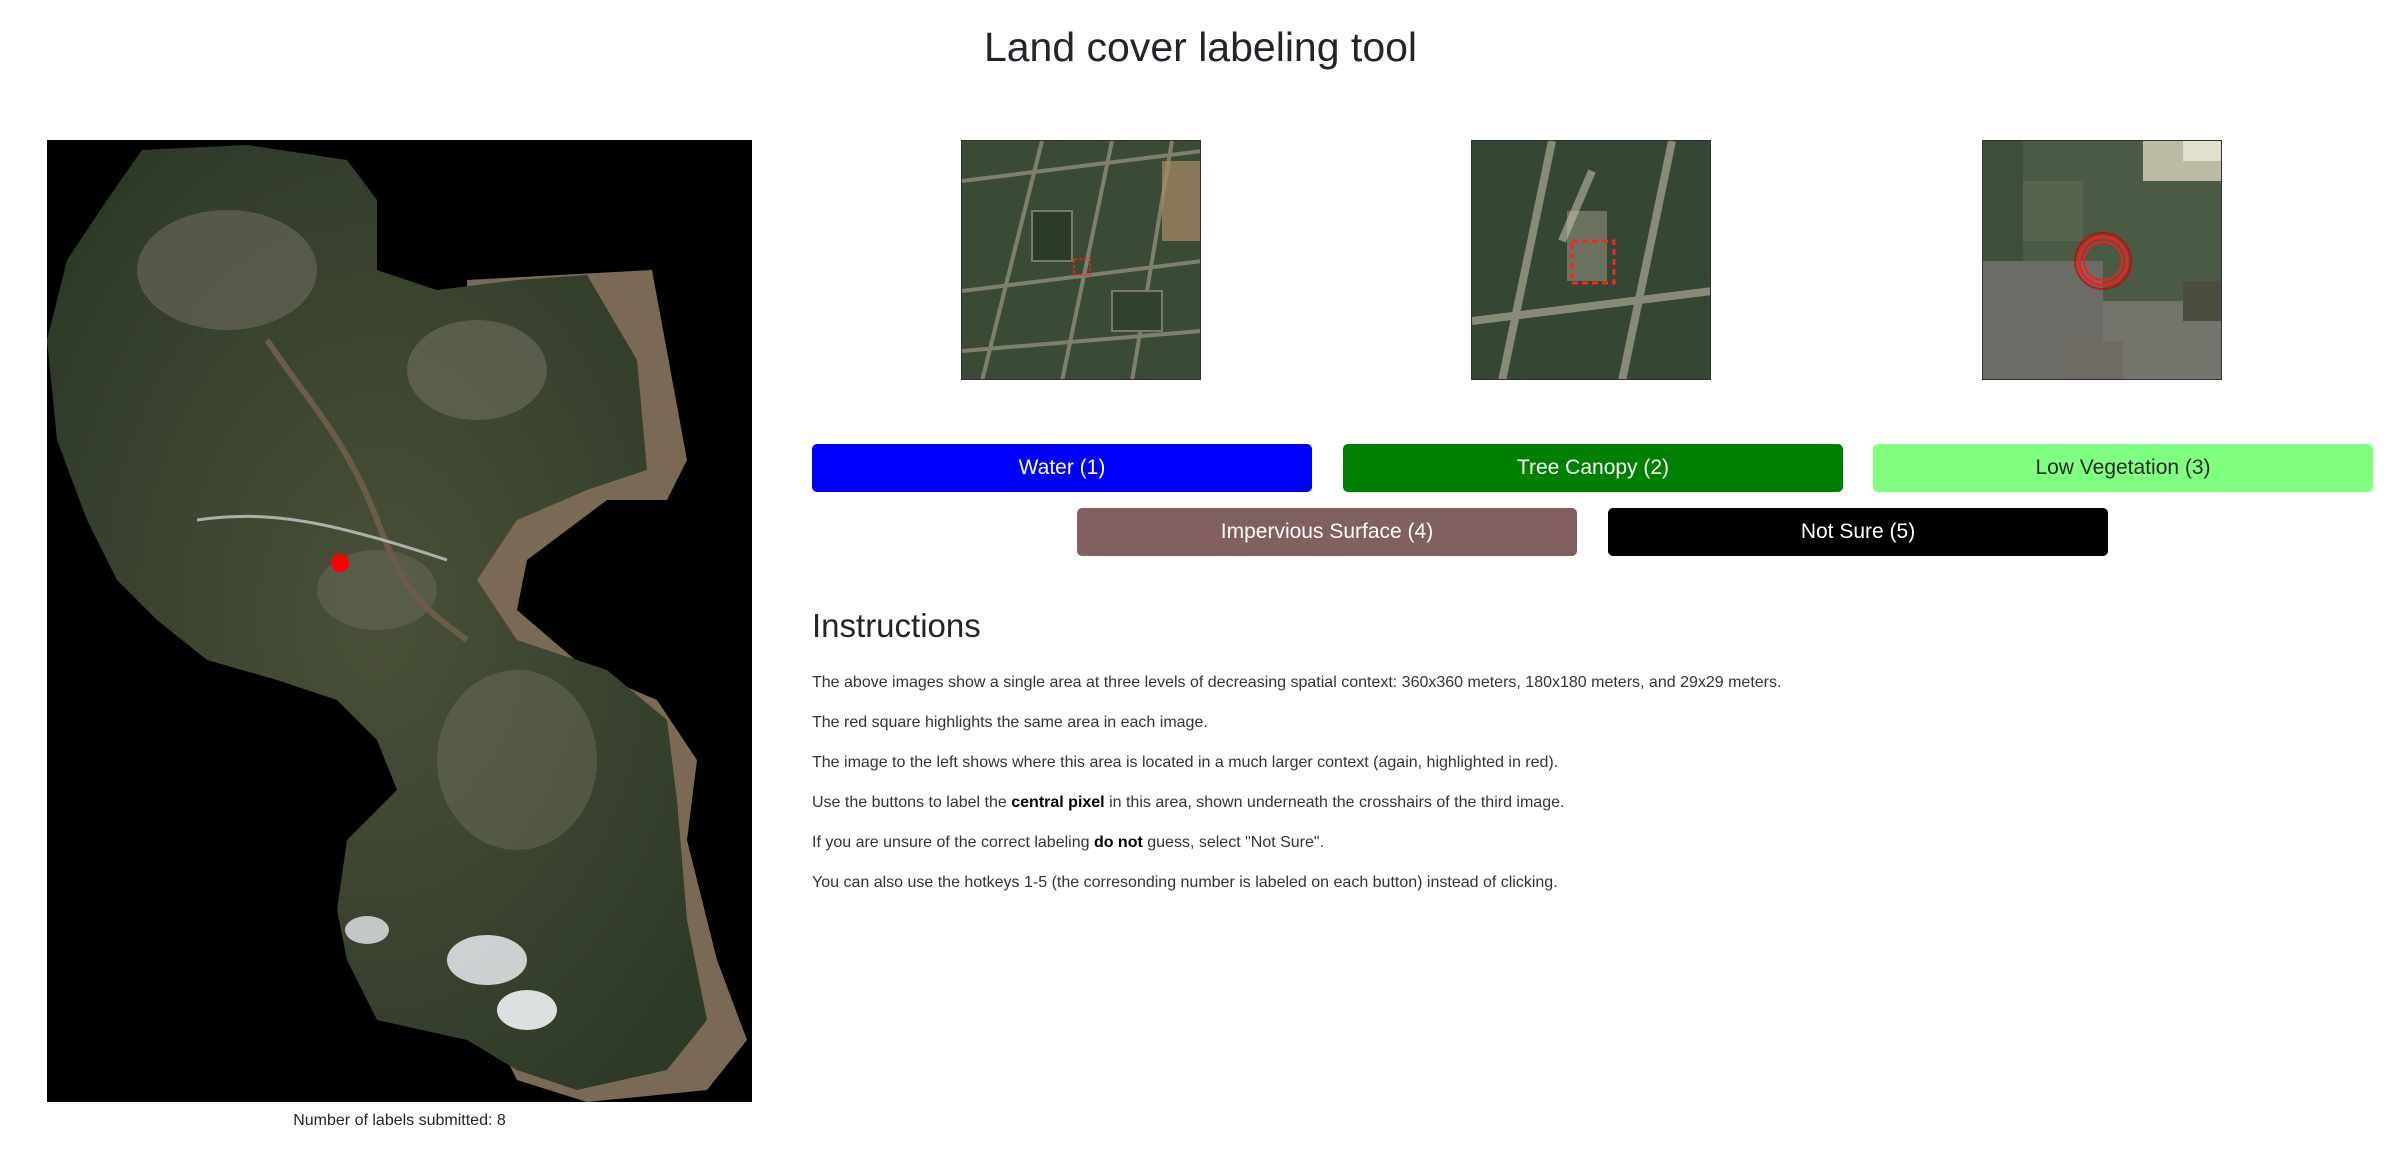 The width and height of the screenshot is (2401, 1159). What do you see at coordinates (1591, 260) in the screenshot?
I see `context-image-medium` at bounding box center [1591, 260].